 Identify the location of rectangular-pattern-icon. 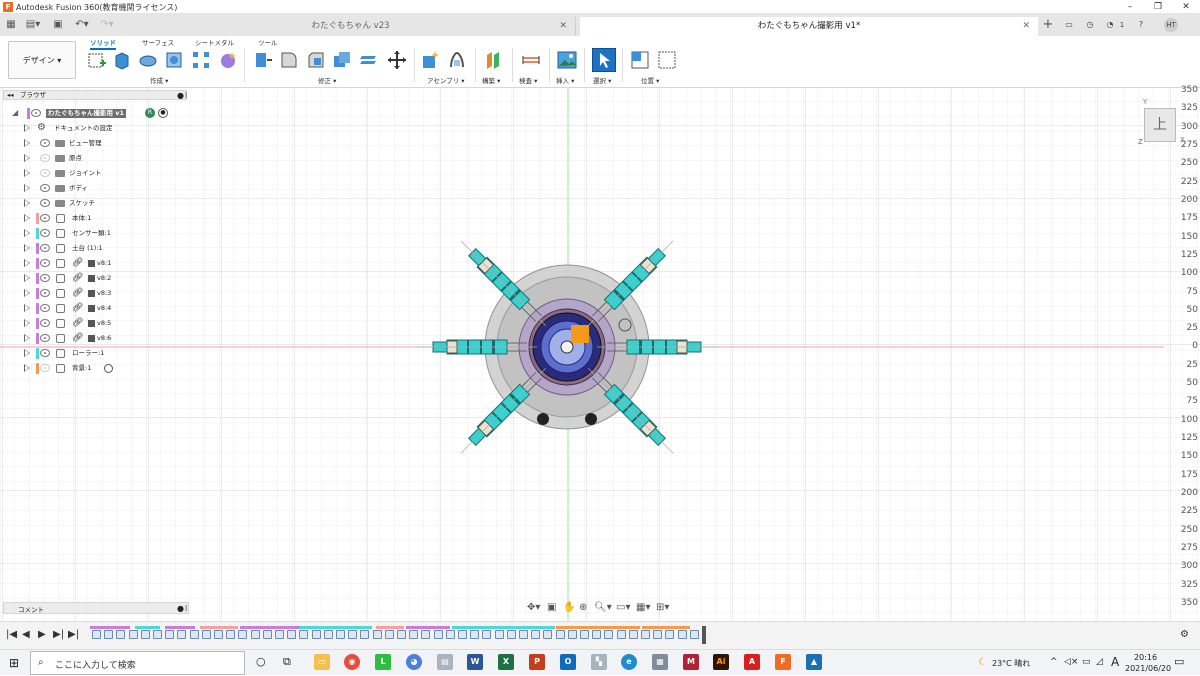
(201, 60).